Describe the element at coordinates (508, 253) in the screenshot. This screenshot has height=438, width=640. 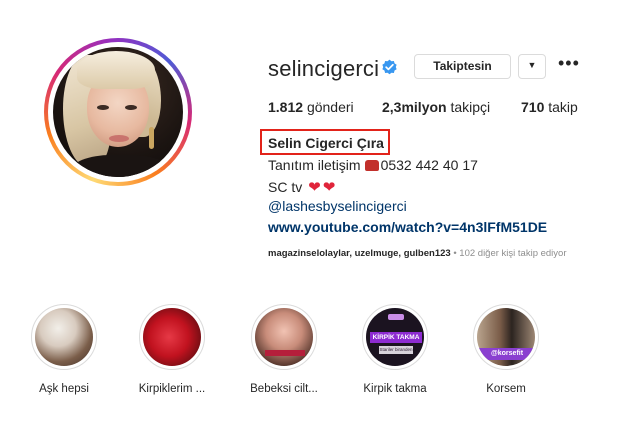
I see `followed-by-suffix: • 102 diğer kişi takip ediyor` at that location.